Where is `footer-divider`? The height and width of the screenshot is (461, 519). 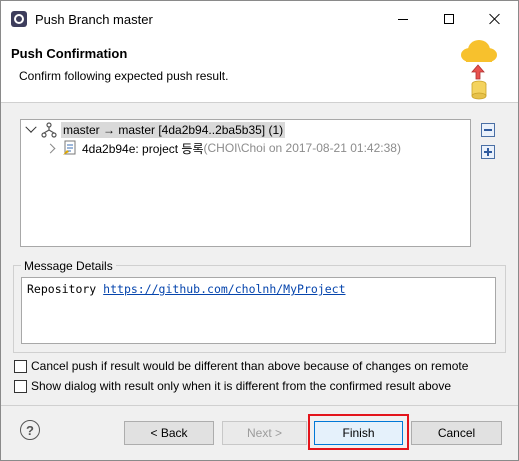 footer-divider is located at coordinates (259, 405).